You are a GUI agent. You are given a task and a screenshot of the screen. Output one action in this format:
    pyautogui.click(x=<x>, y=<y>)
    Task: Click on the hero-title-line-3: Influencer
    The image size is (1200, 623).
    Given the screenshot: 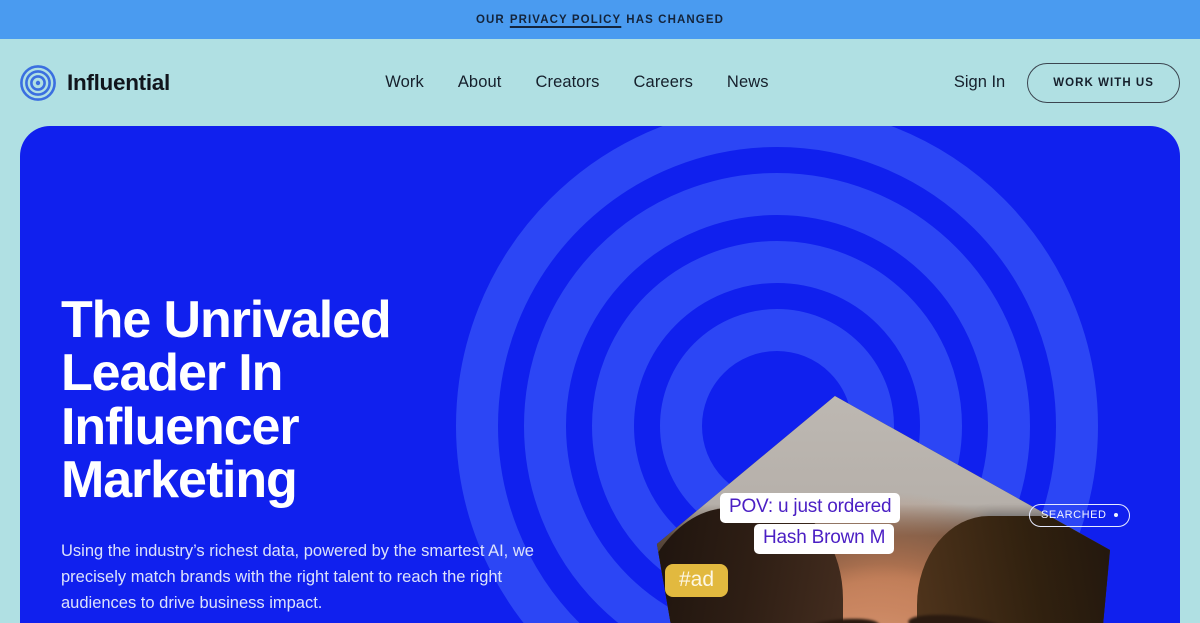 What is the action you would take?
    pyautogui.click(x=180, y=426)
    